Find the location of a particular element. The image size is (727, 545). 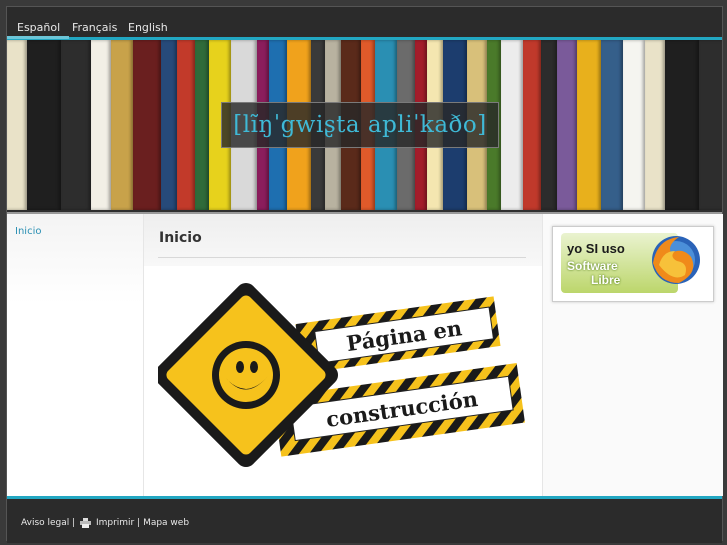

footer: Aviso legal | Imprimir | Mapa web is located at coordinates (364, 519).